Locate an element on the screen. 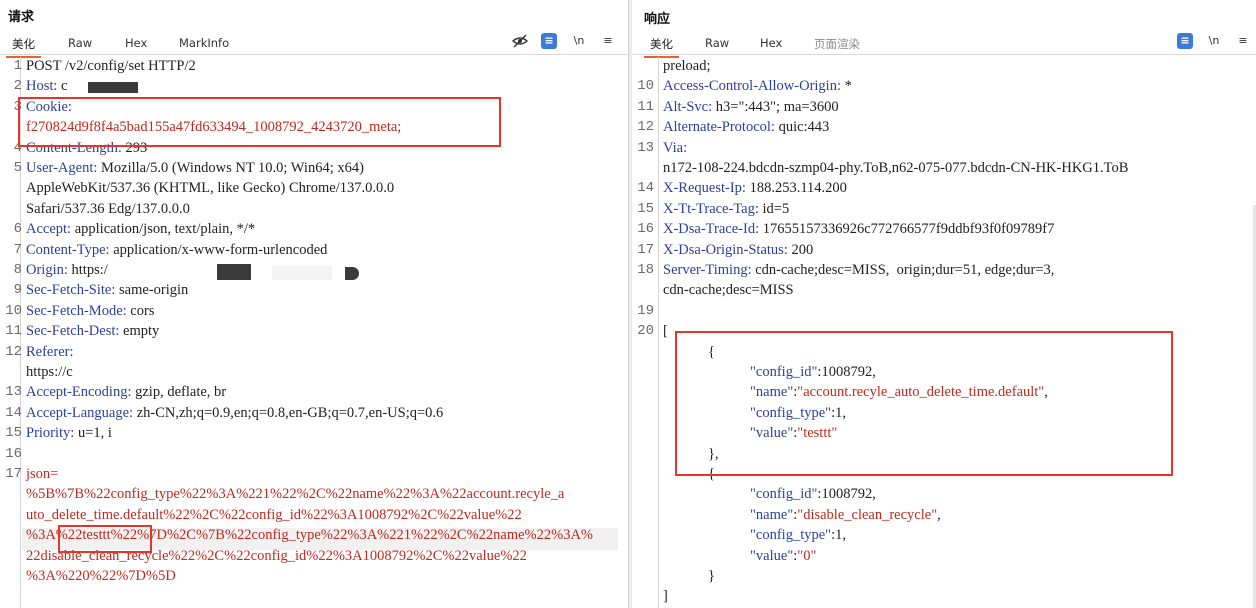 This screenshot has height=608, width=1256. header-name: Sec-Fetch-Site: is located at coordinates (71, 290).